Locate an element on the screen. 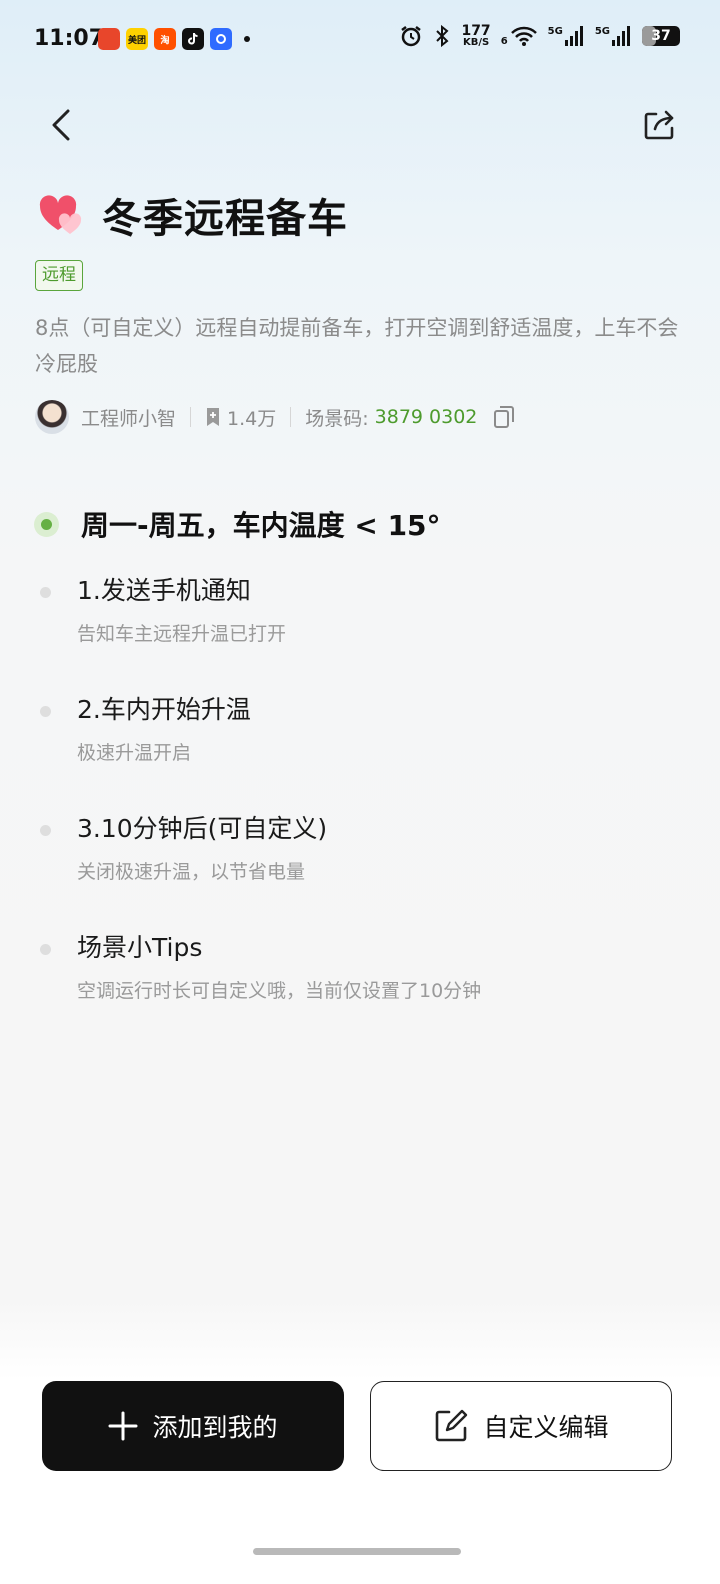  scene-code-value: 3879 0302 is located at coordinates (426, 417).